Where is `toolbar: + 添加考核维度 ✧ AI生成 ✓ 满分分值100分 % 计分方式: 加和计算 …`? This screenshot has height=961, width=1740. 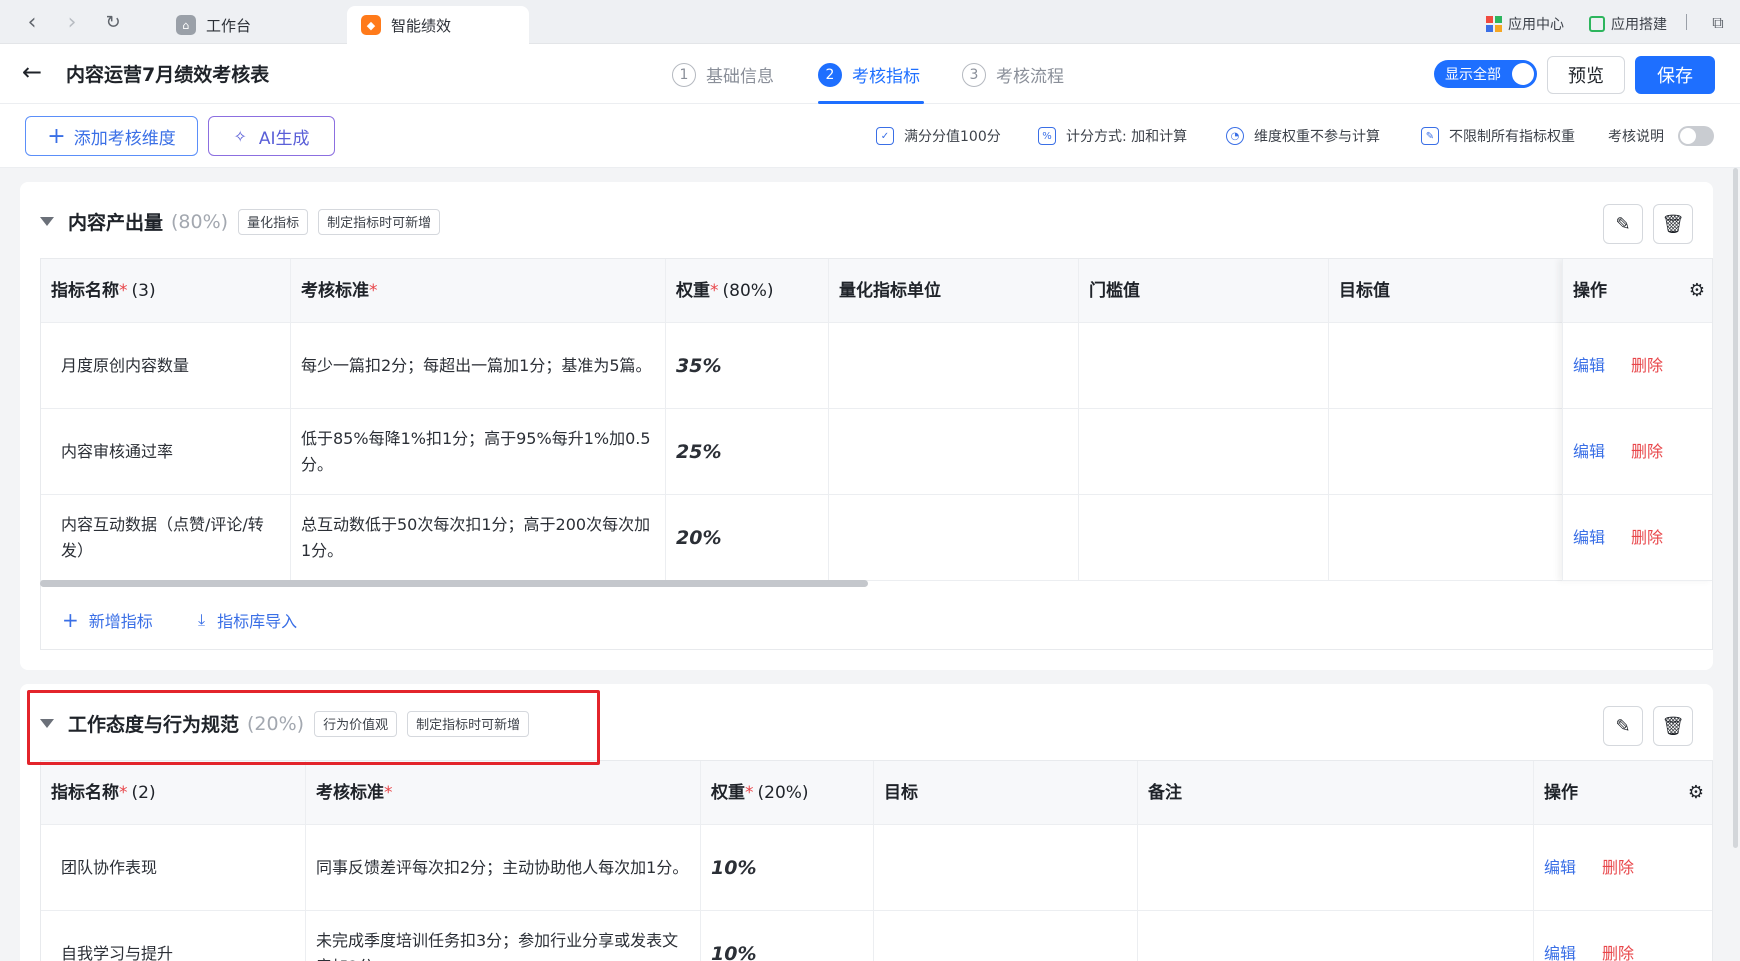
toolbar: + 添加考核维度 ✧ AI生成 ✓ 满分分值100分 % 计分方式: 加和计算 … is located at coordinates (870, 136).